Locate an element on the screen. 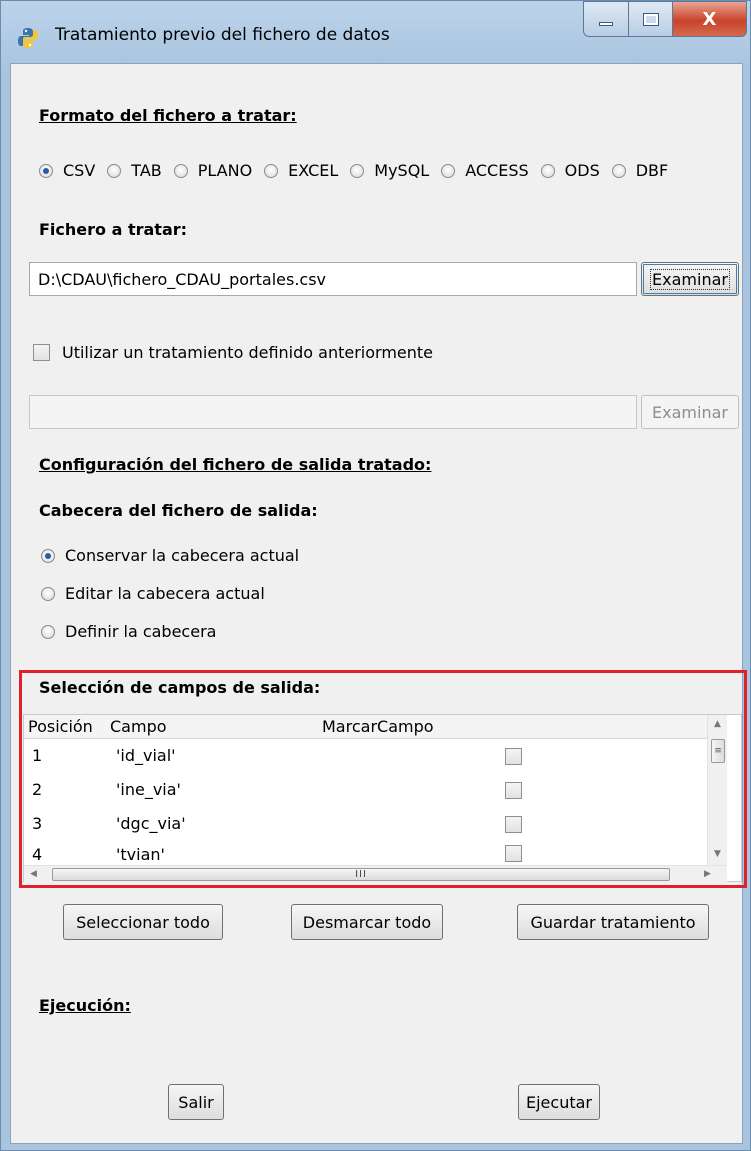 This screenshot has width=751, height=1151. maximize-button is located at coordinates (651, 19).